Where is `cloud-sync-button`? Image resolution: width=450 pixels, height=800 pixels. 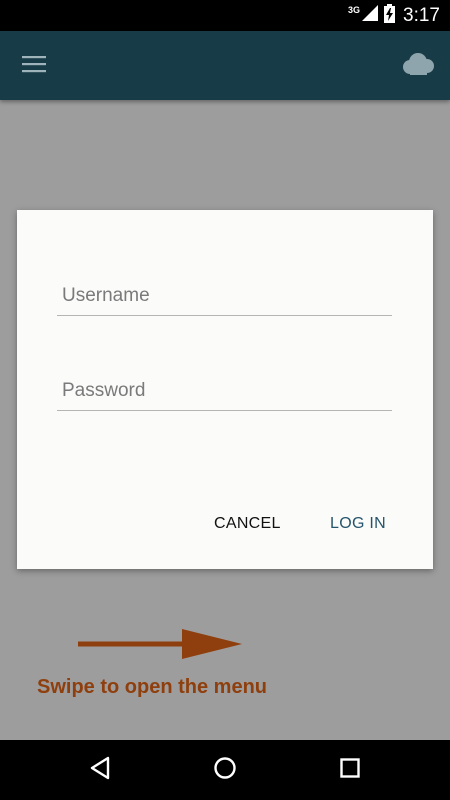
cloud-sync-button is located at coordinates (418, 66).